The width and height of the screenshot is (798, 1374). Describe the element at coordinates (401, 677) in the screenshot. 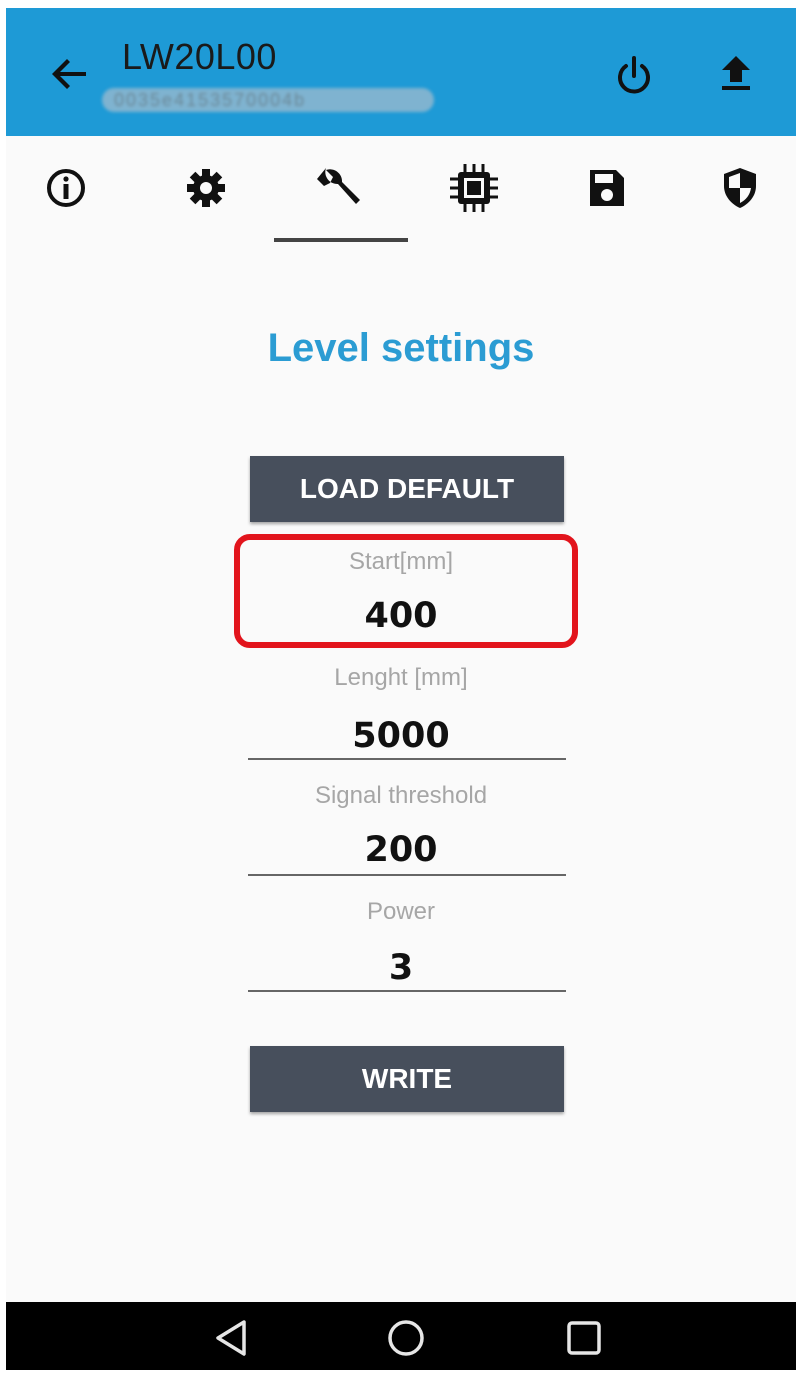

I see `length-label: Lenght [mm]` at that location.